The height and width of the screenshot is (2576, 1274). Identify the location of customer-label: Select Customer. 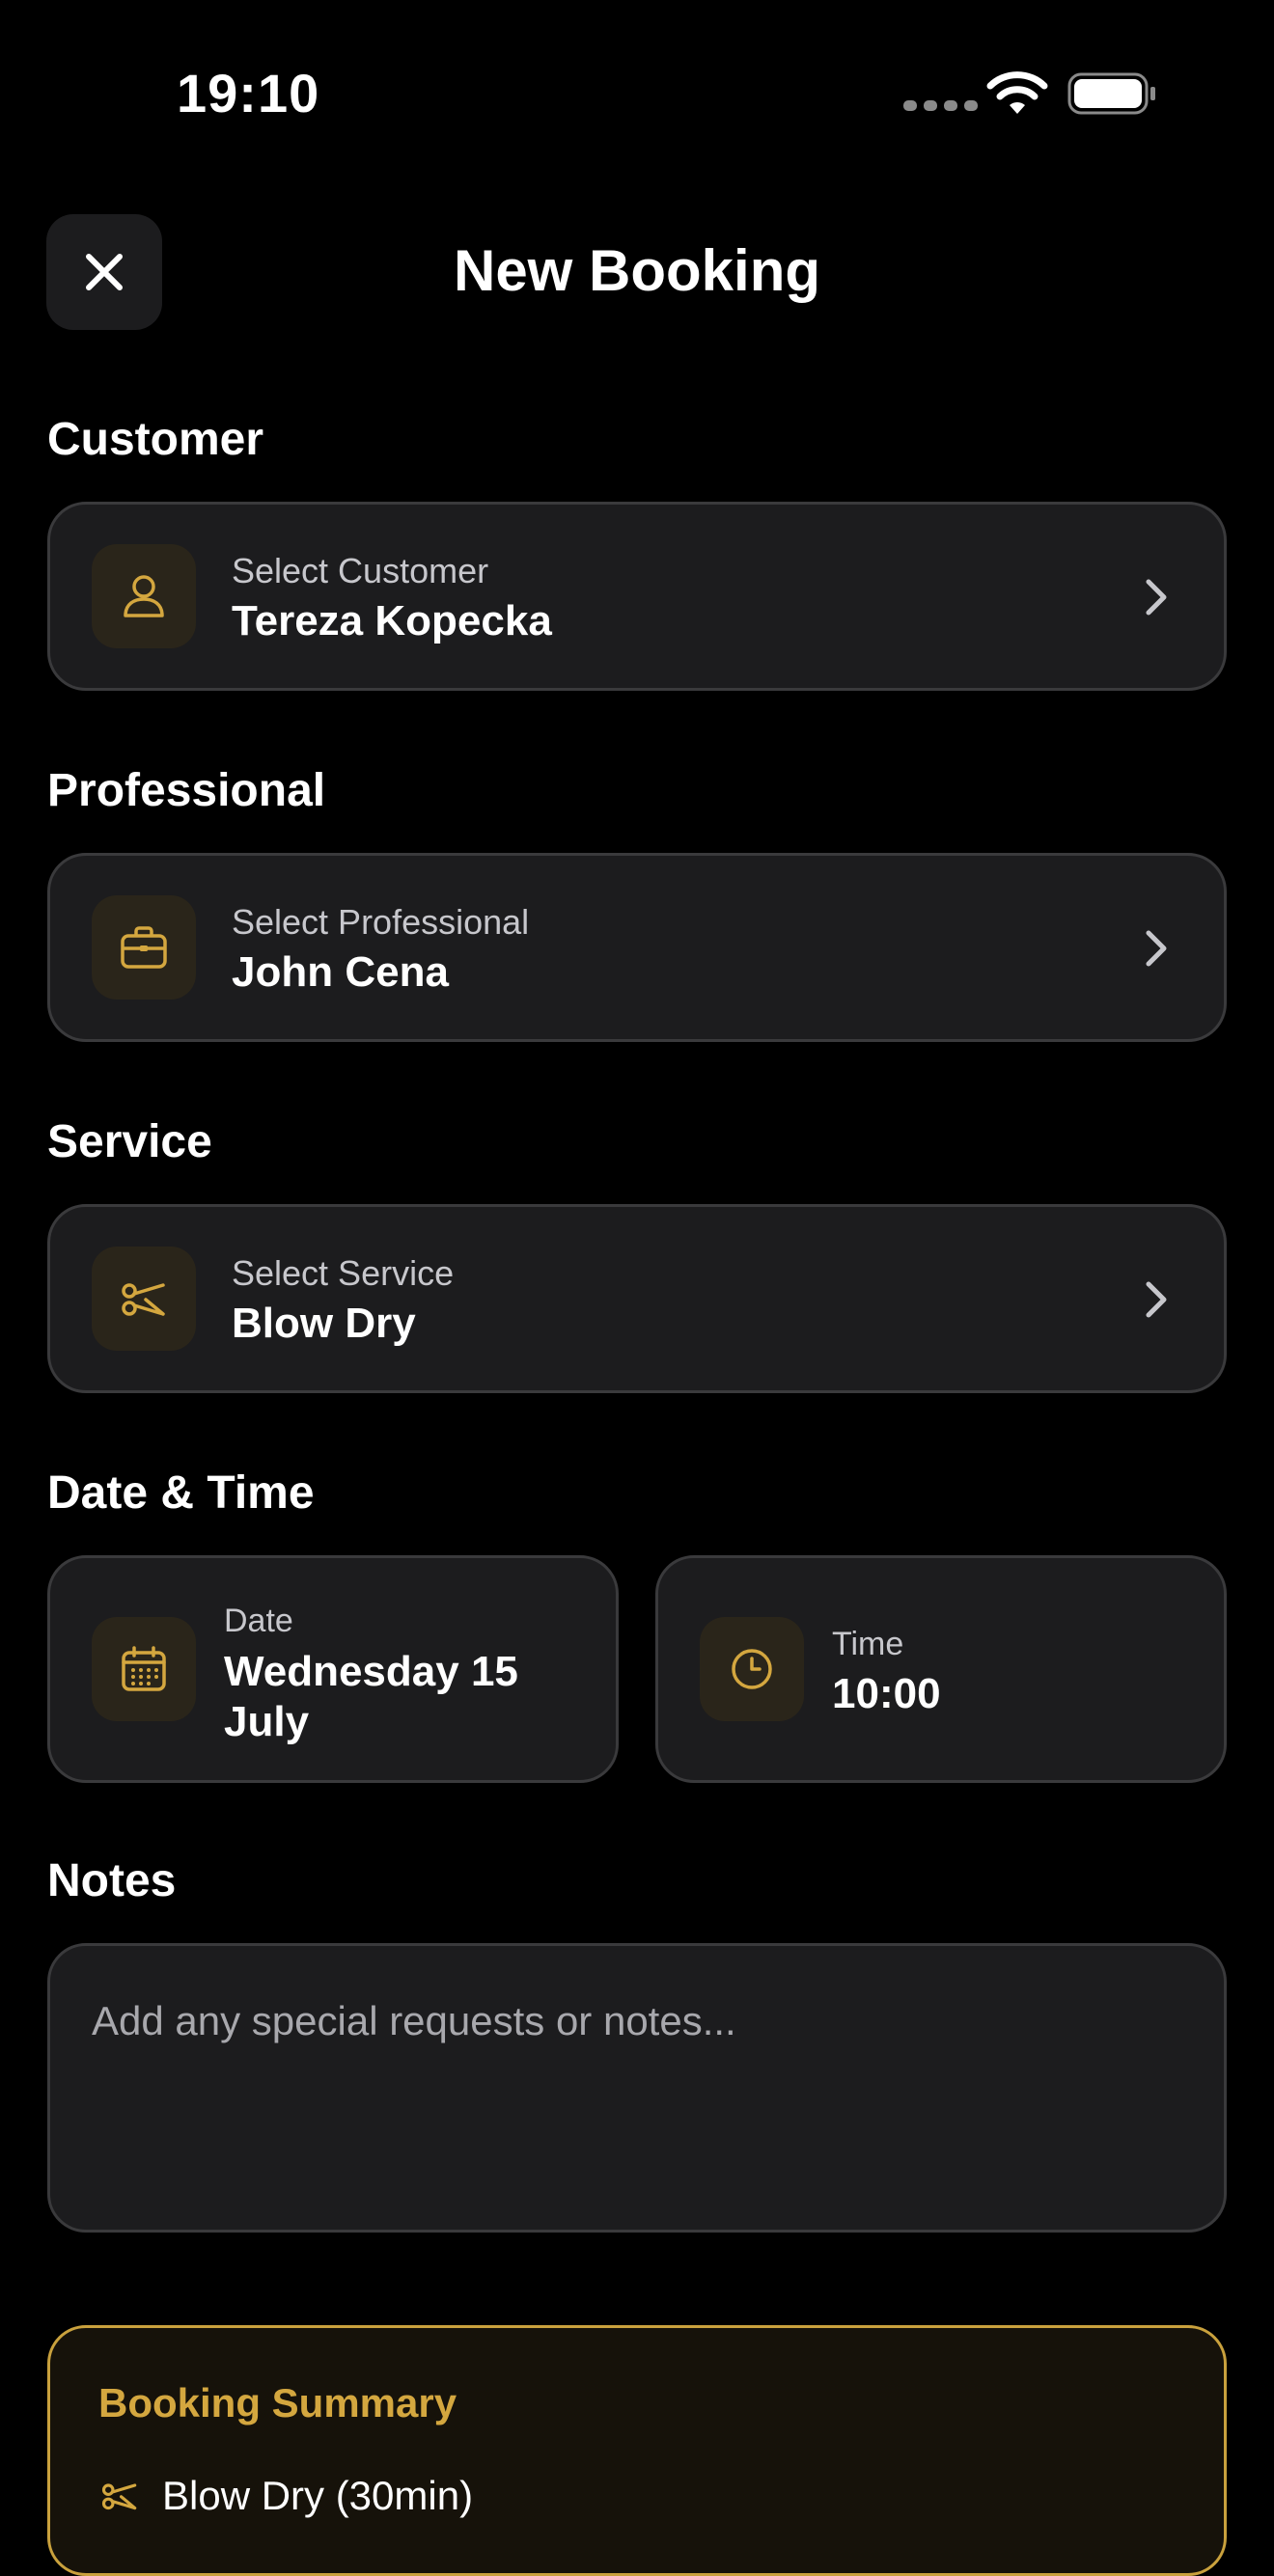
(360, 570).